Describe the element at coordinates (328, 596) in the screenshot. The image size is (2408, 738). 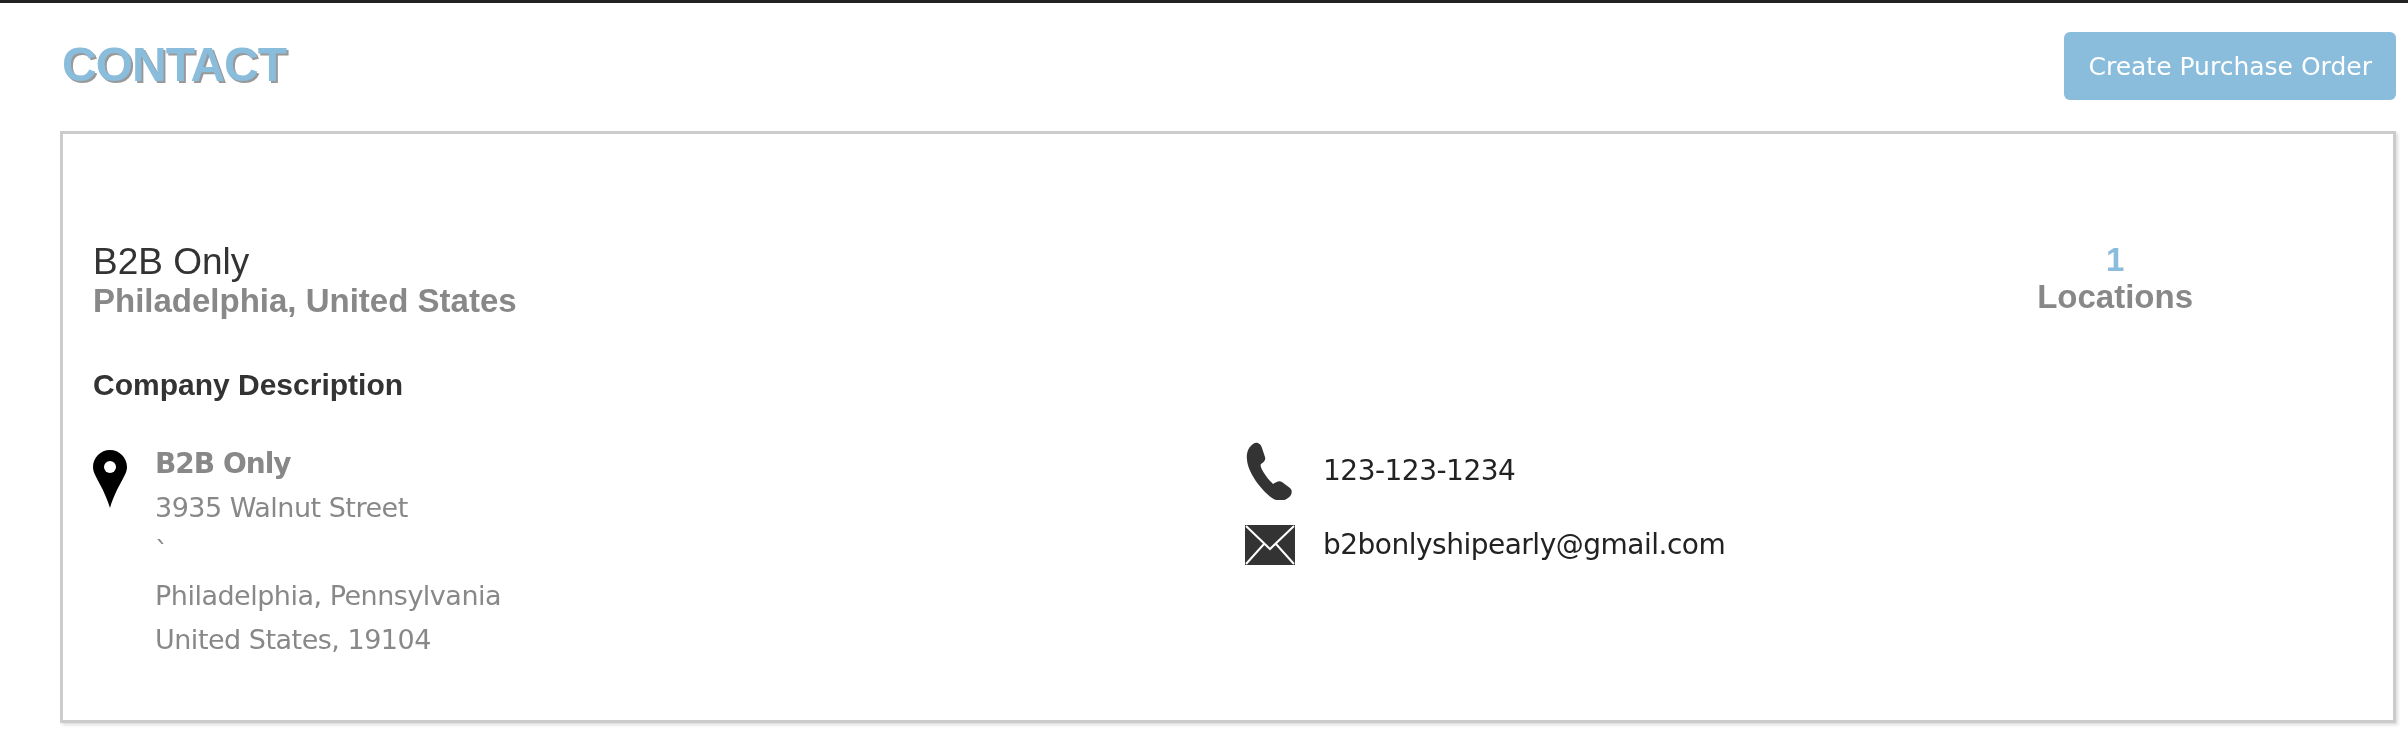
I see `address-line: Philadelphia, Pennsylvania` at that location.